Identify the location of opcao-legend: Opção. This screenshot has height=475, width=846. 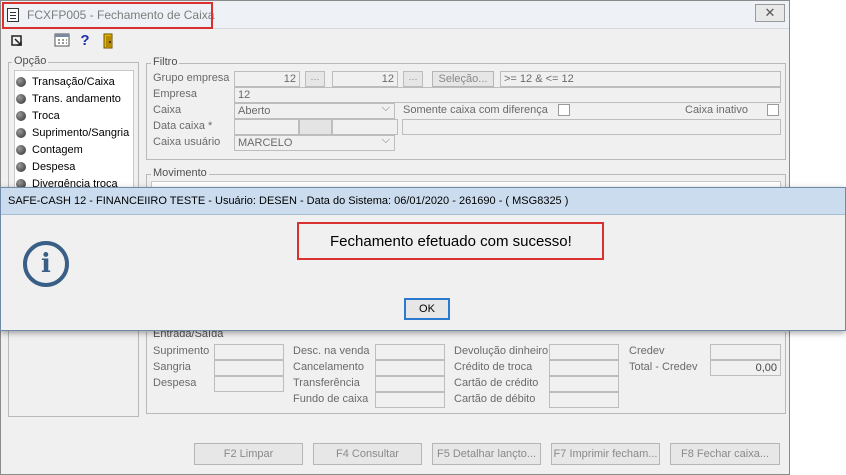
(30, 61).